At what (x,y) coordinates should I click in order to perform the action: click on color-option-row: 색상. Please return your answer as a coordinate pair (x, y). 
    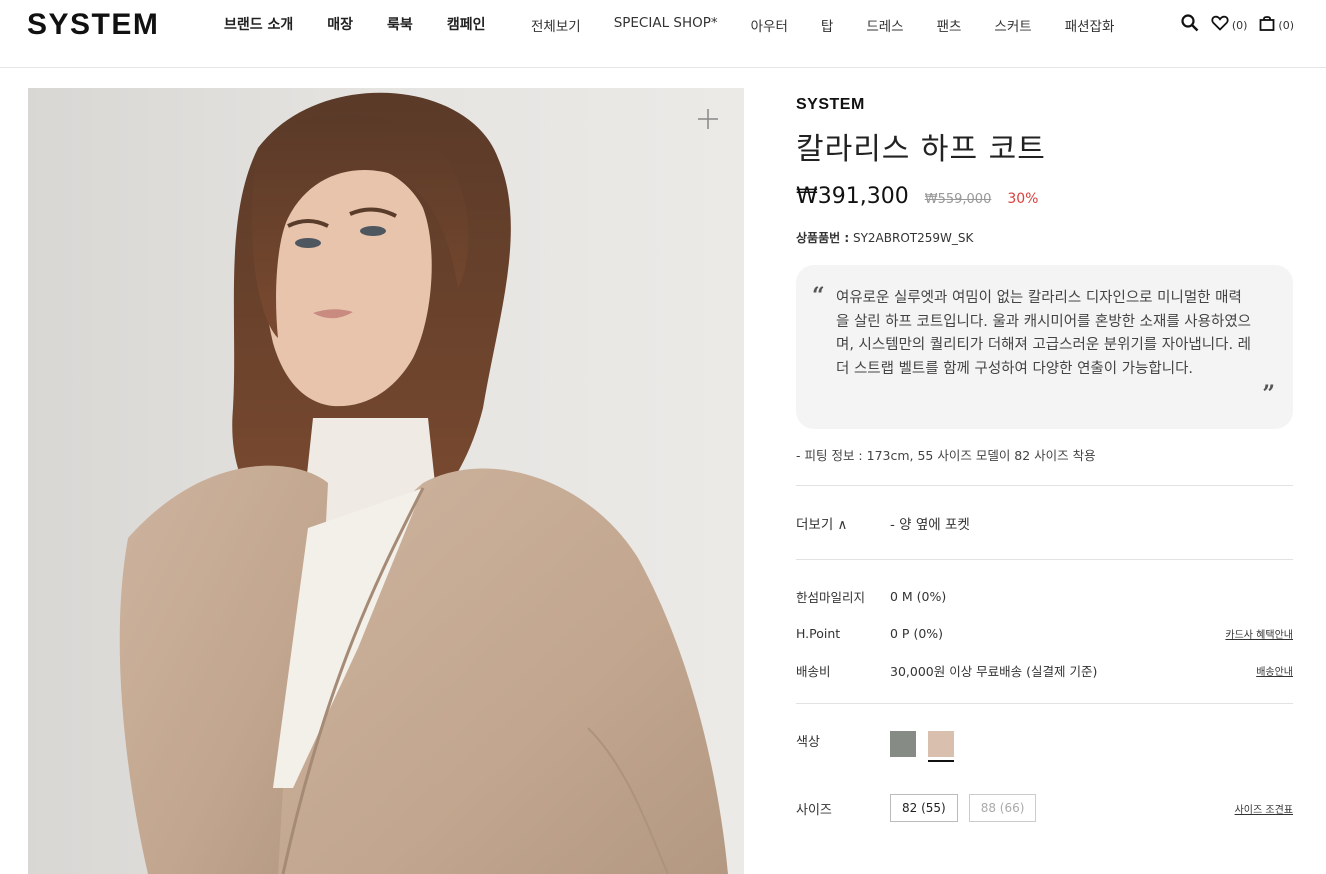
    Looking at the image, I should click on (1044, 736).